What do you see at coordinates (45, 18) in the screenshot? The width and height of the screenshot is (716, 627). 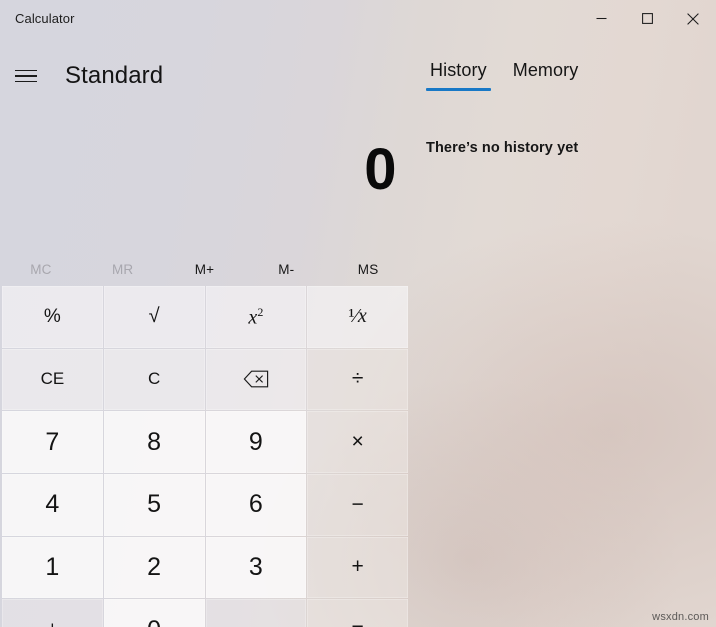 I see `window-title: Calculator` at bounding box center [45, 18].